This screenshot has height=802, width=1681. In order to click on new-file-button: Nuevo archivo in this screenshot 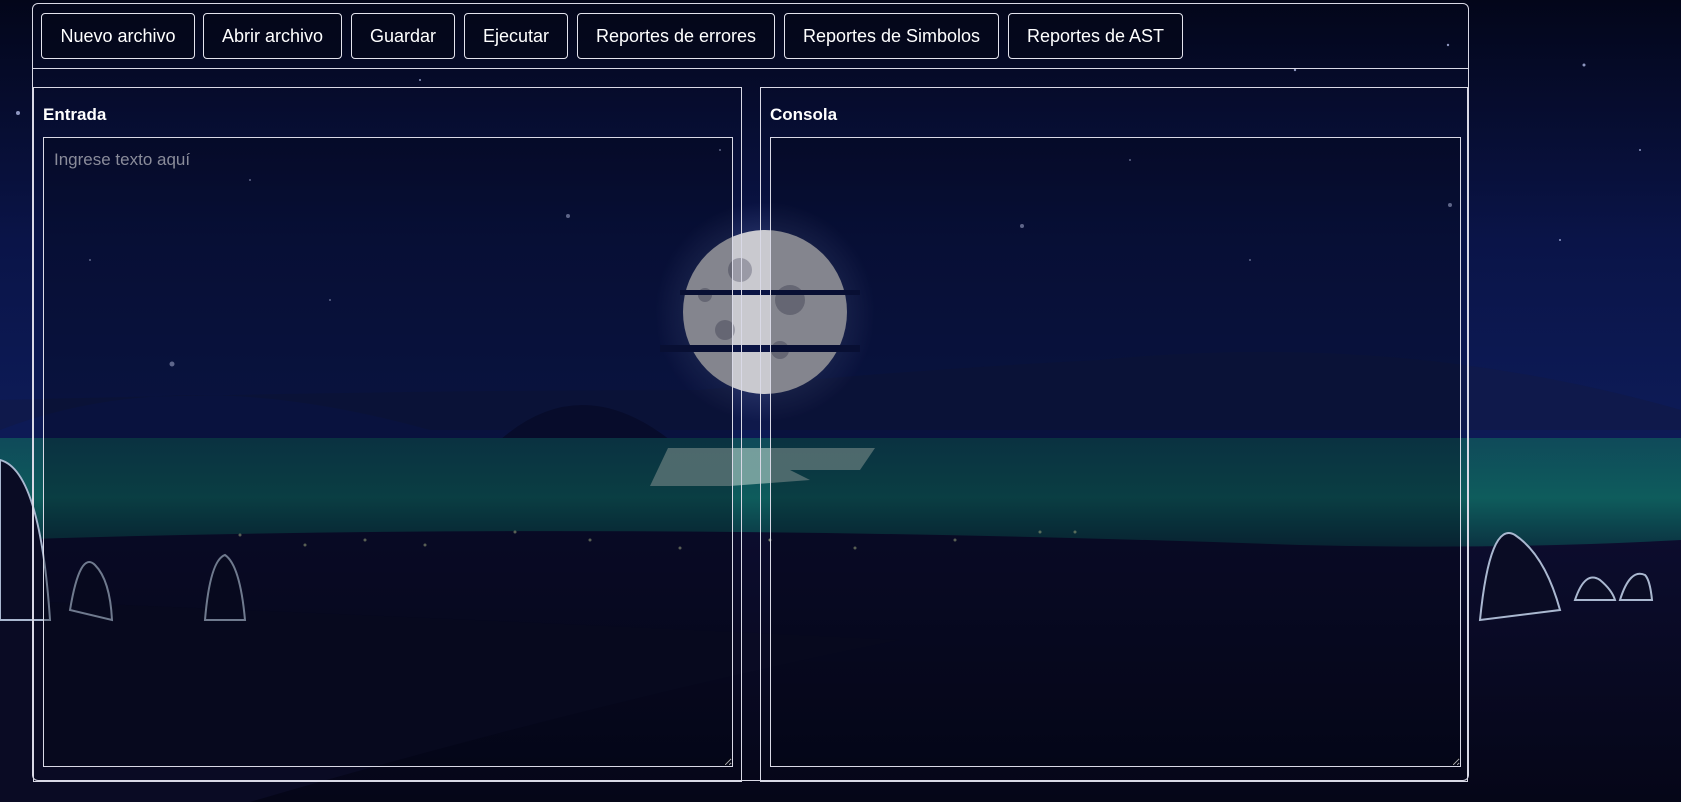, I will do `click(118, 36)`.